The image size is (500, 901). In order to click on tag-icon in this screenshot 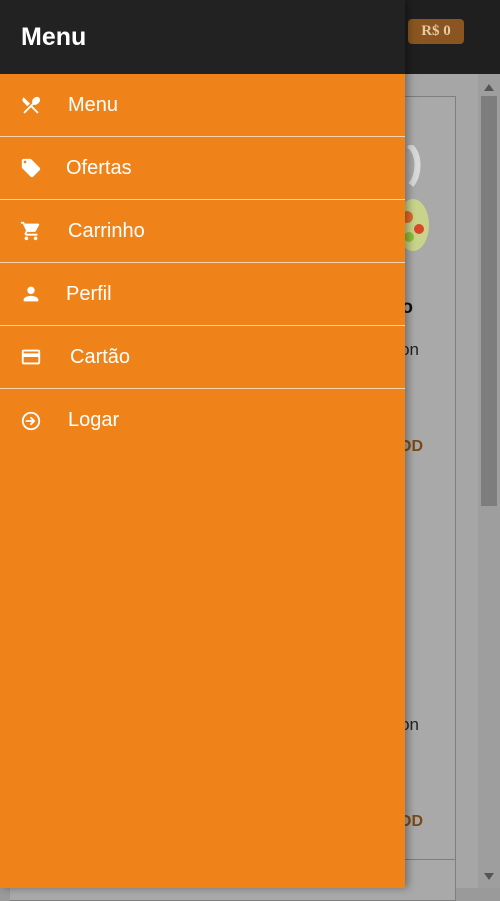, I will do `click(31, 168)`.